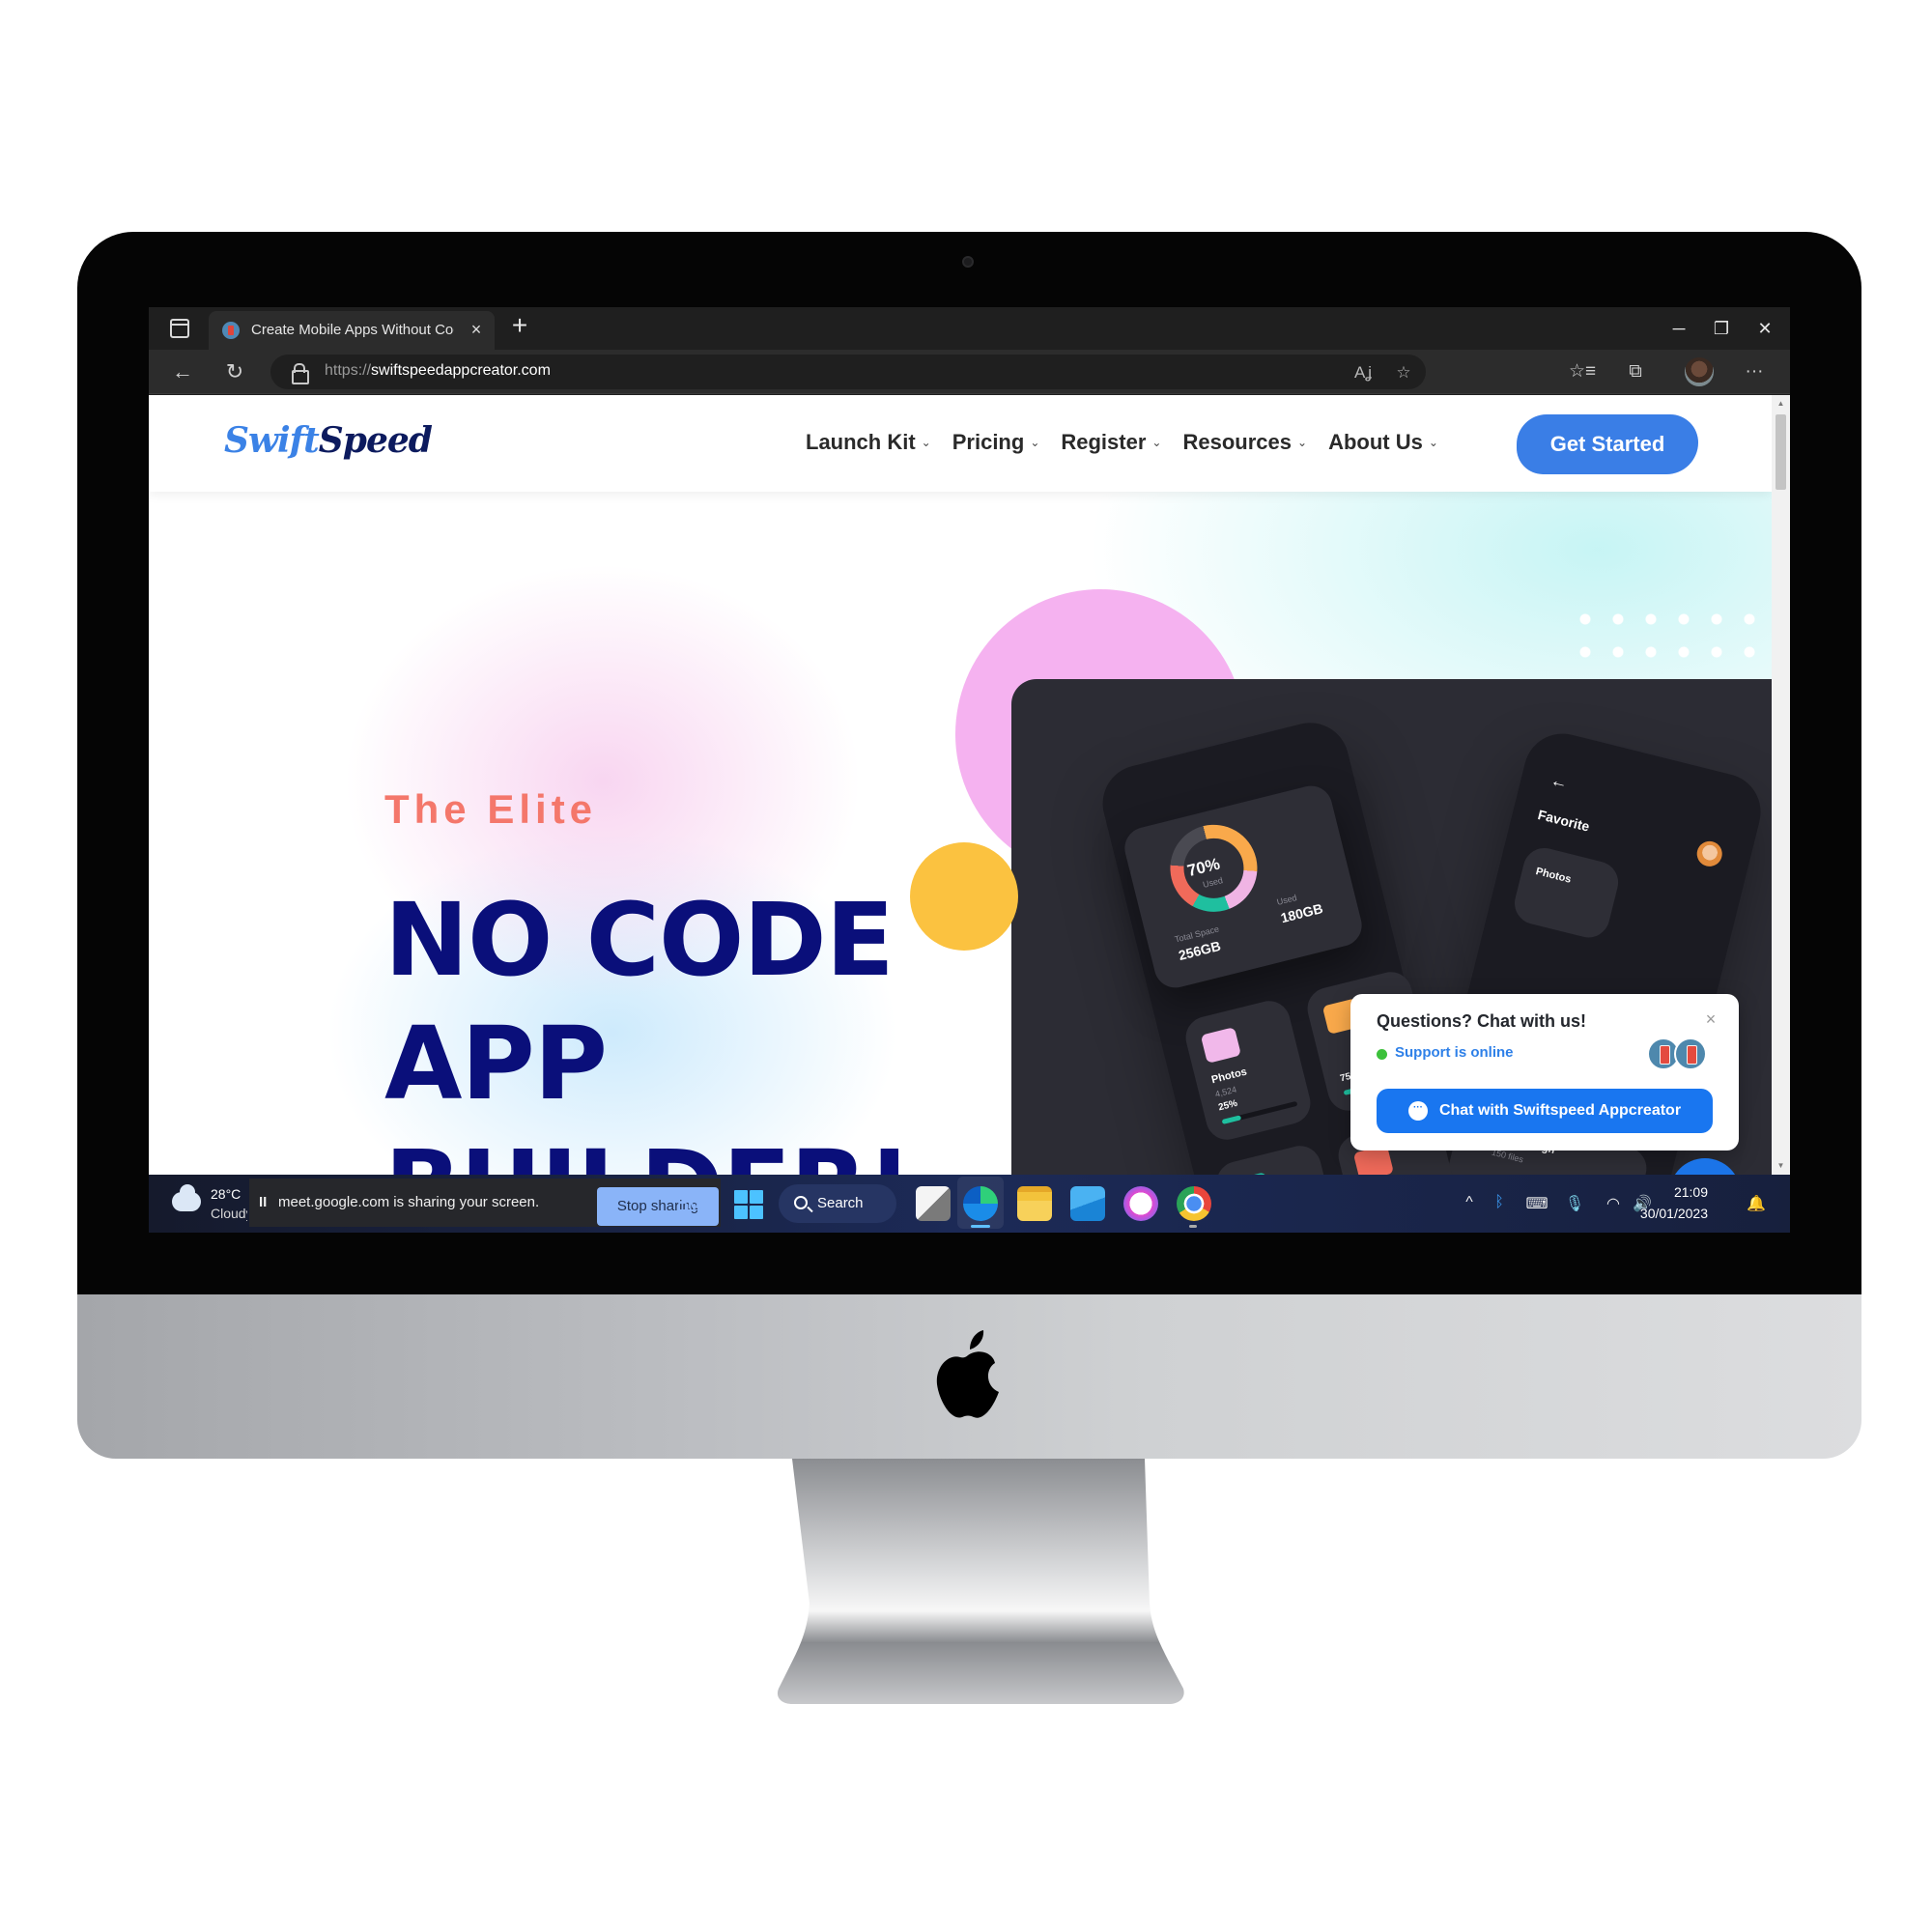 The image size is (1932, 1932). What do you see at coordinates (980, 1203) in the screenshot?
I see `edge-icon` at bounding box center [980, 1203].